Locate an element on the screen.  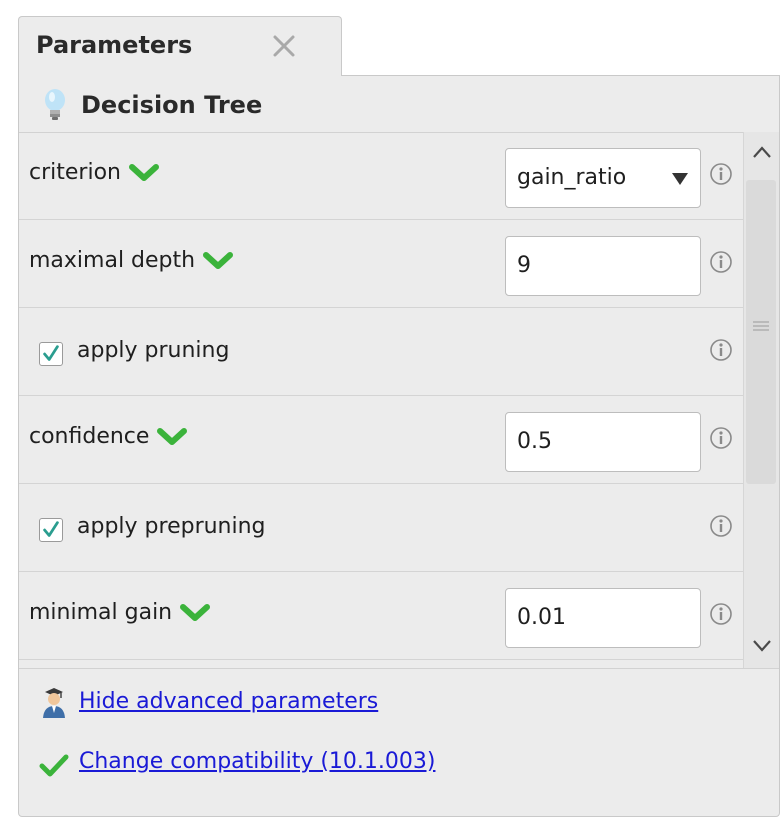
scrollbar-thumb is located at coordinates (761, 332).